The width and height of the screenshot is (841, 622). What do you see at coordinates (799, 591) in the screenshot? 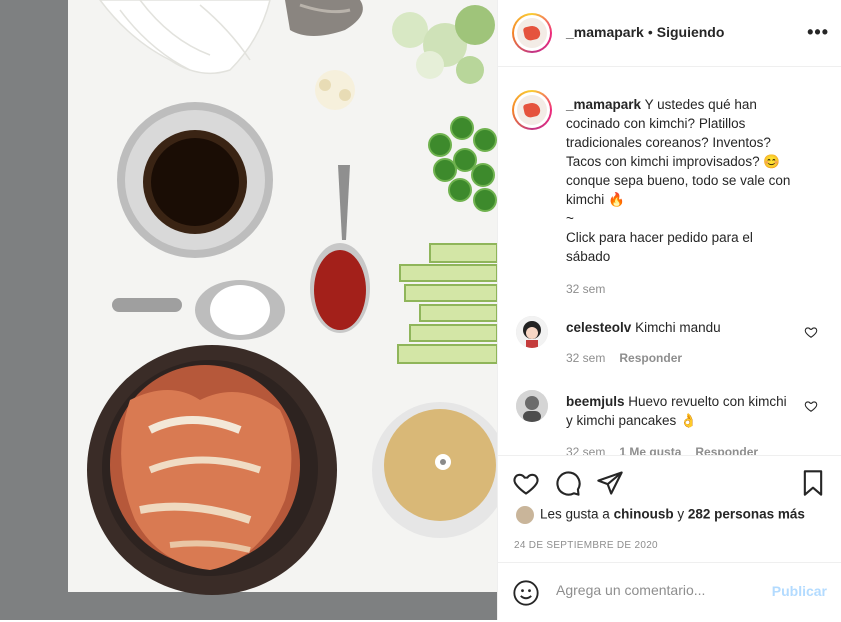
I see `publish-button: Publicar` at bounding box center [799, 591].